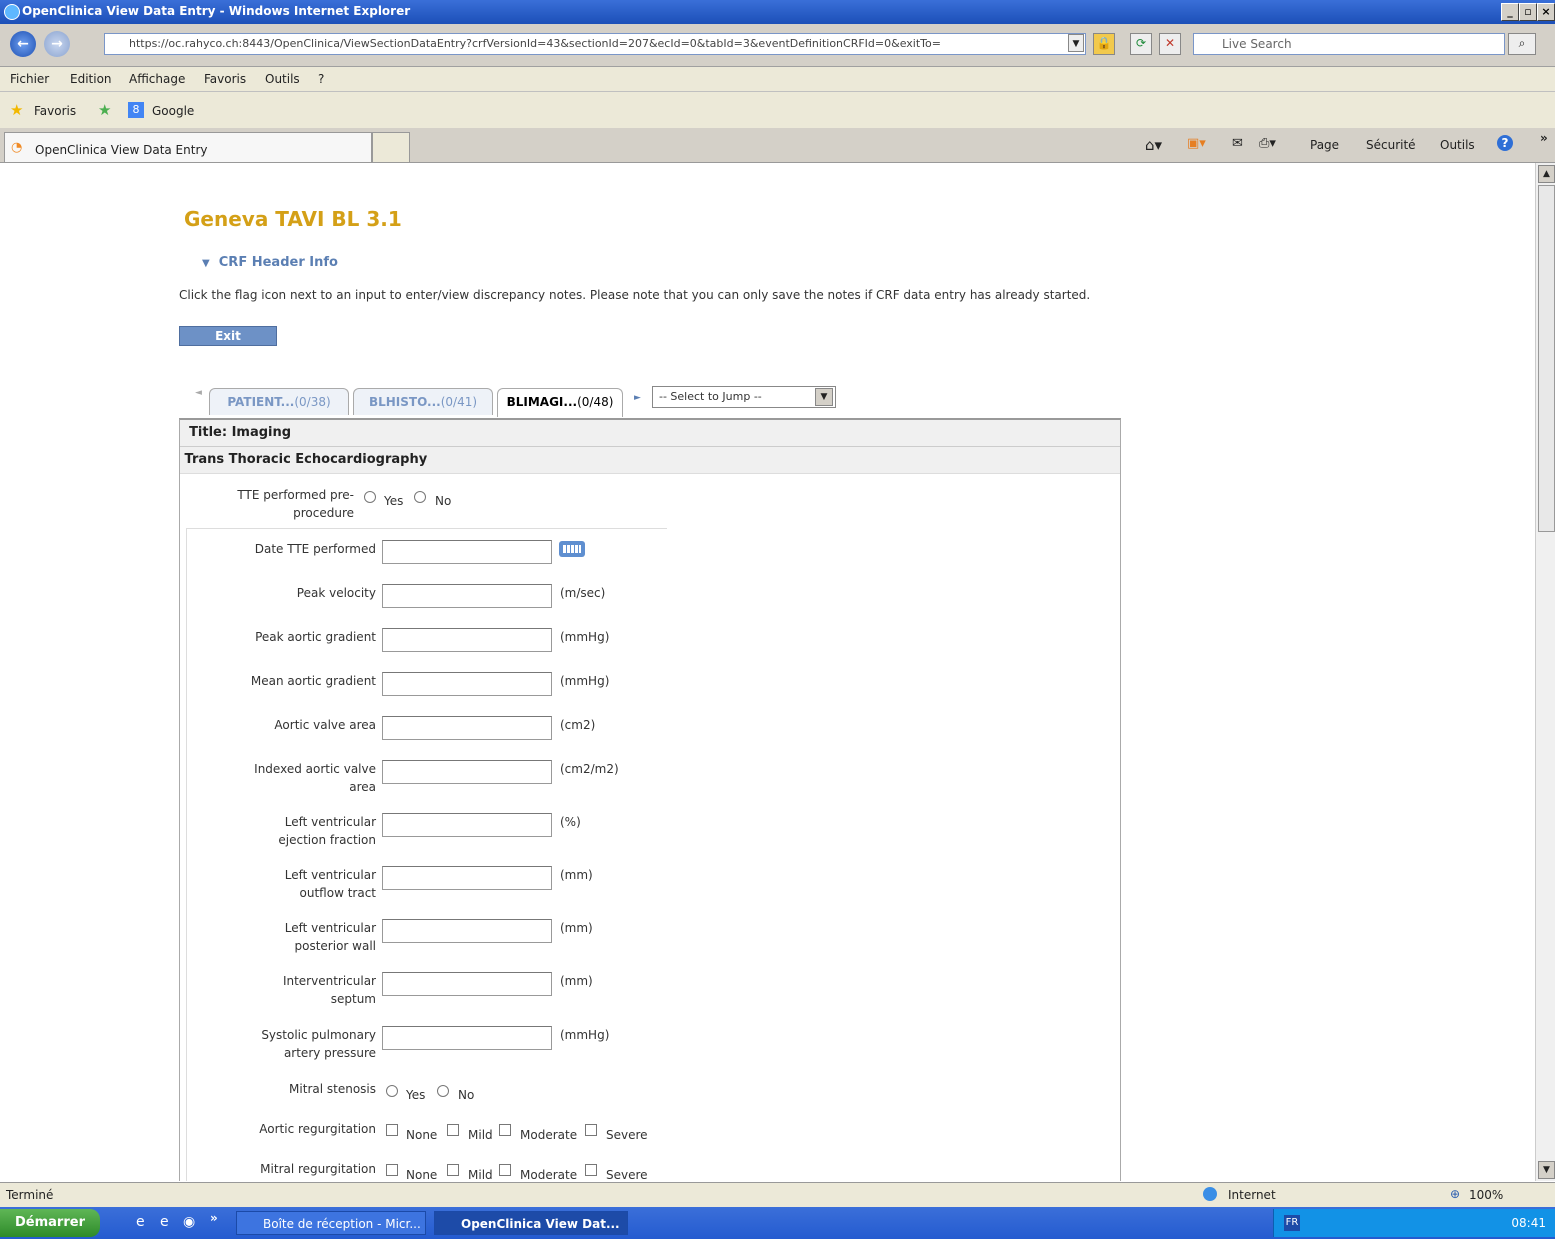  I want to click on crf-header-info-toggle: ▼ CRF Header Info, so click(270, 262).